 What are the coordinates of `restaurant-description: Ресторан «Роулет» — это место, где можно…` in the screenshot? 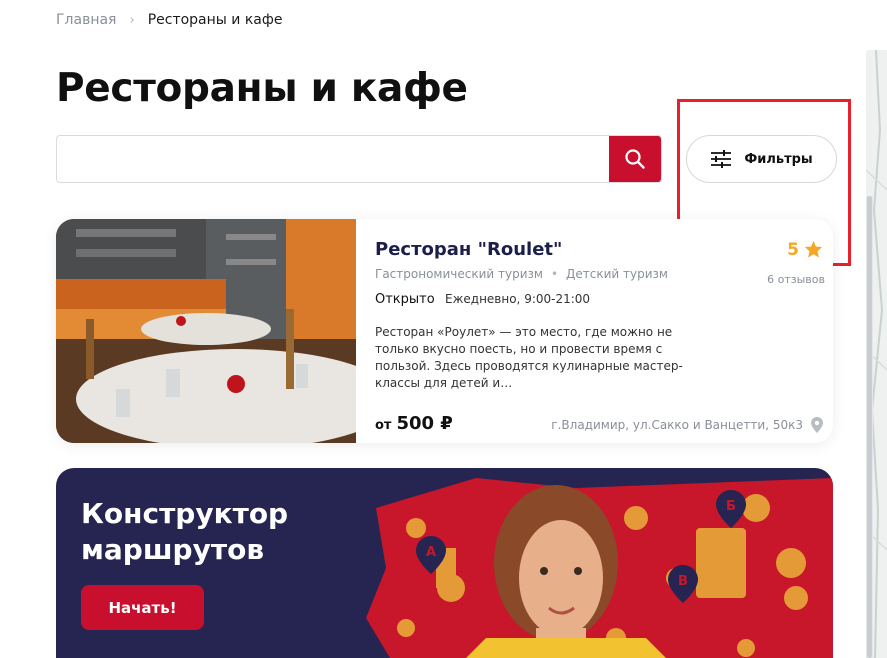 It's located at (529, 357).